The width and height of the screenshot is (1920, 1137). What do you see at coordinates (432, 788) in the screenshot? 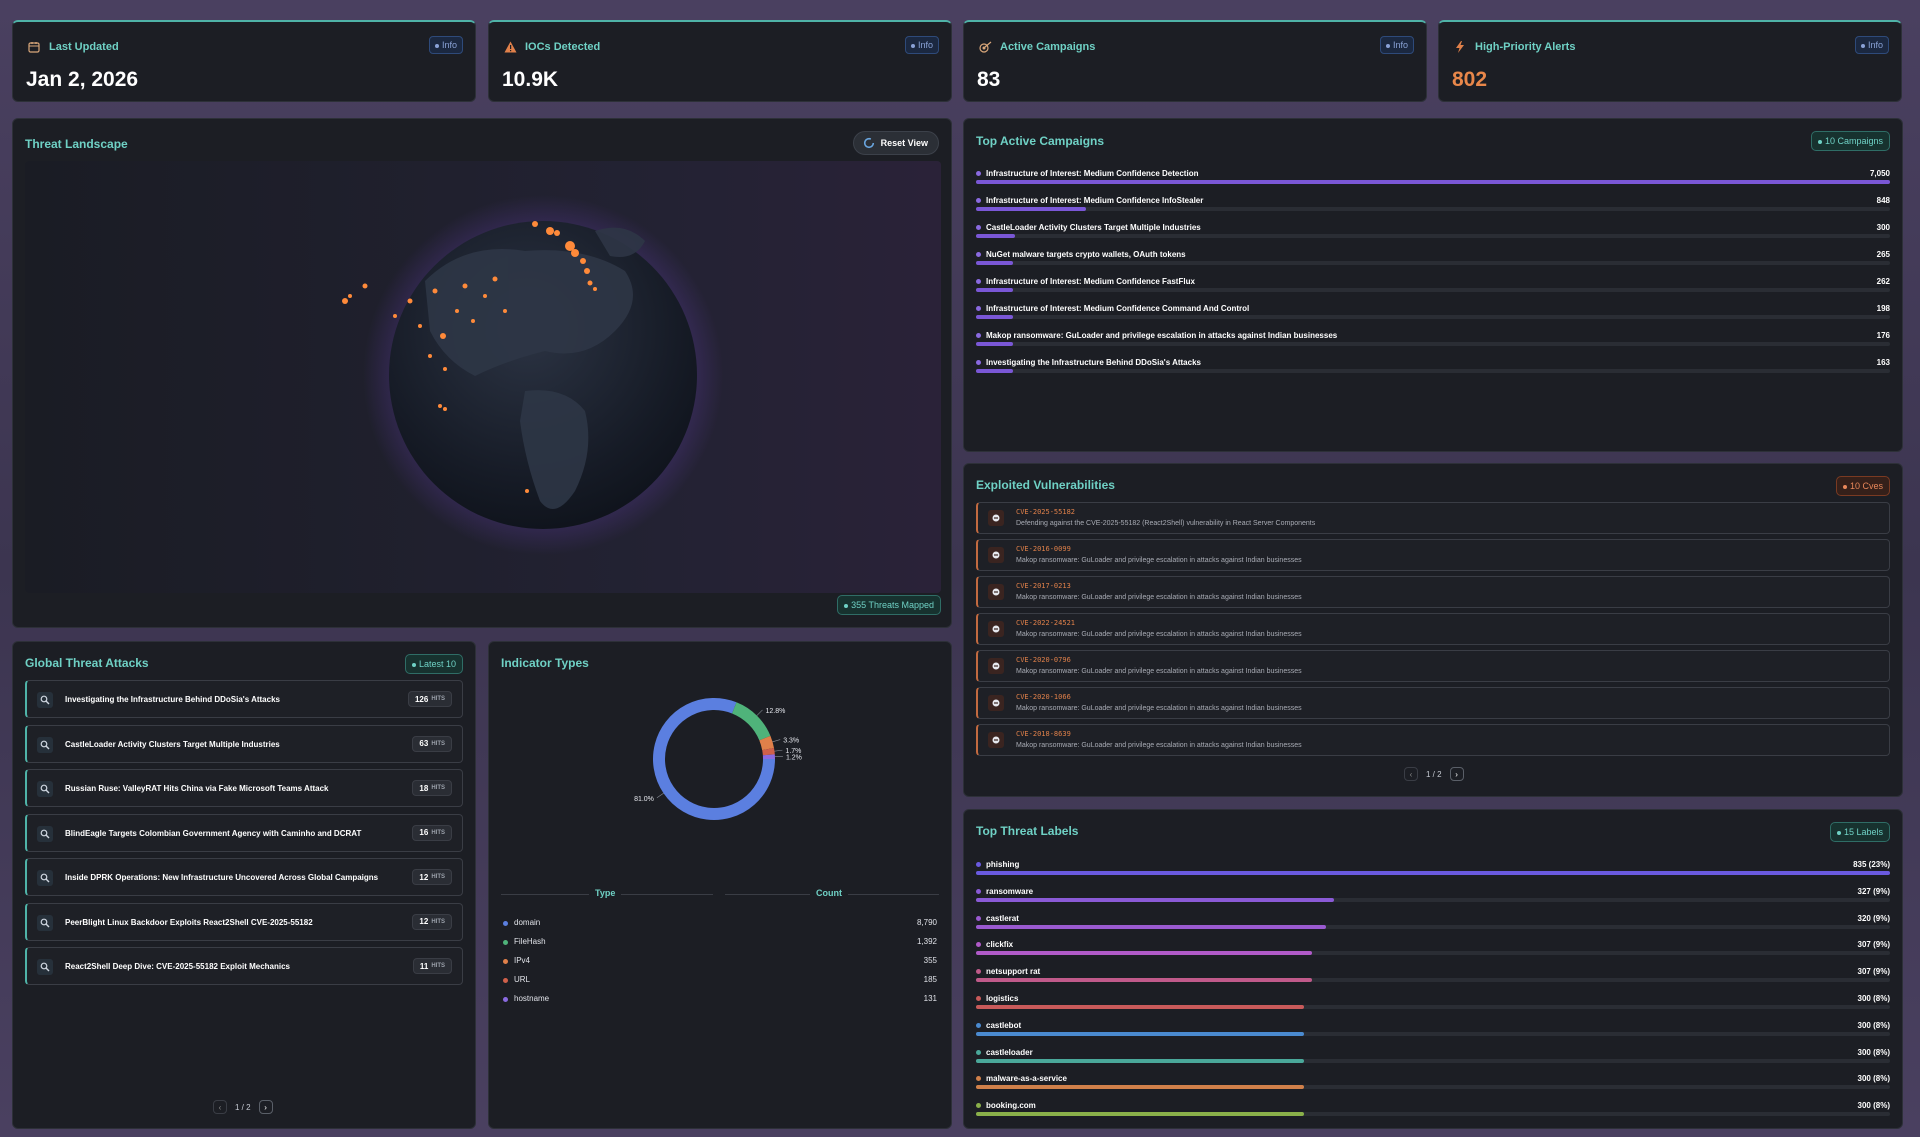
I see `hits-badge: 18 HITS` at bounding box center [432, 788].